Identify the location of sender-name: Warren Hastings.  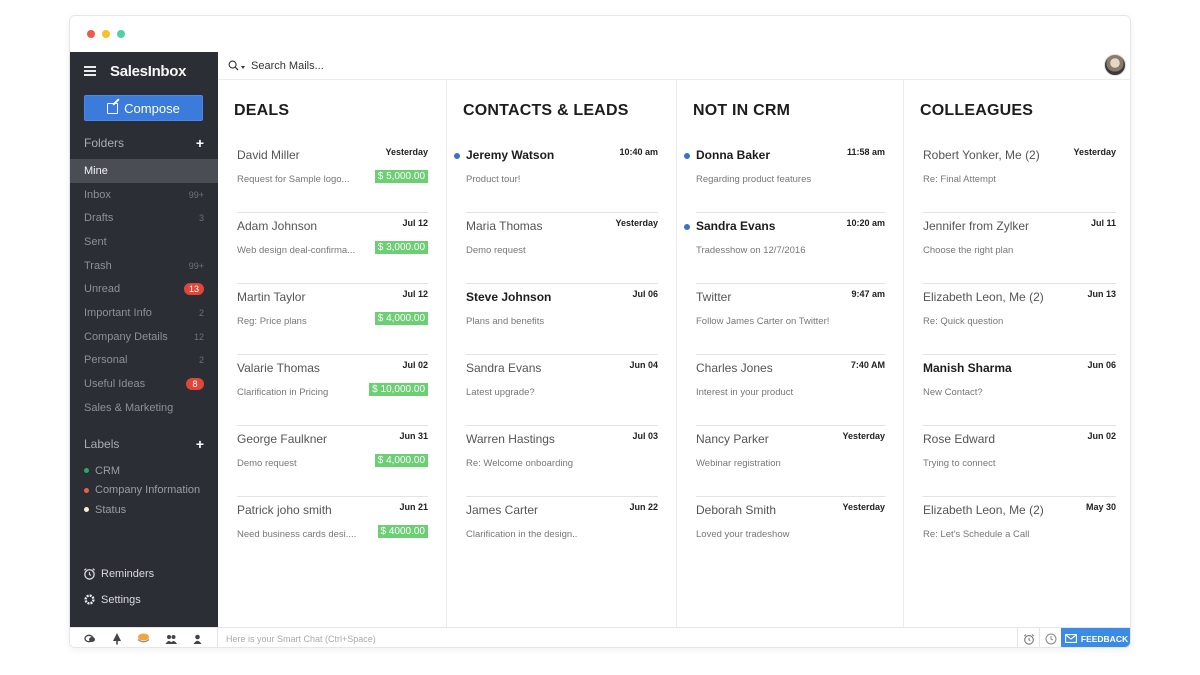
(510, 439).